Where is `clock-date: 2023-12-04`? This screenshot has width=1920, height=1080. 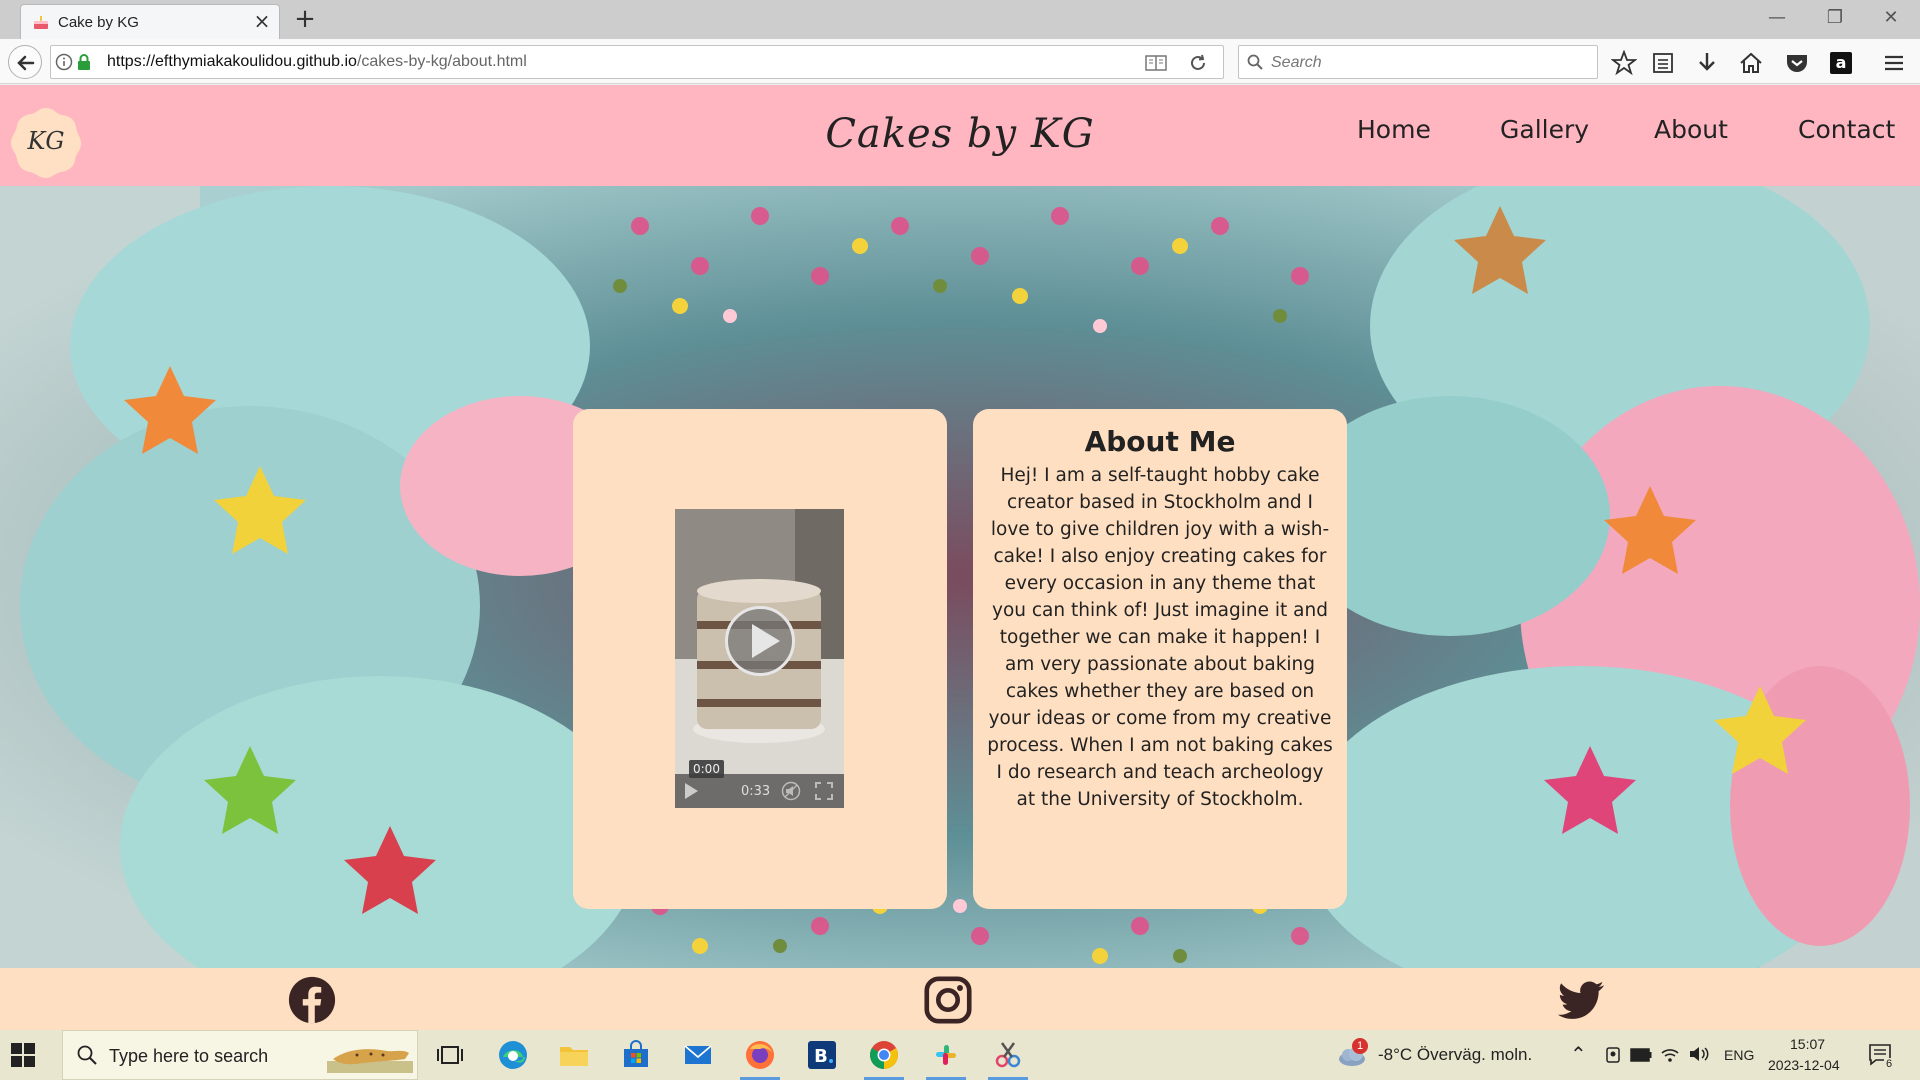 clock-date: 2023-12-04 is located at coordinates (1804, 1065).